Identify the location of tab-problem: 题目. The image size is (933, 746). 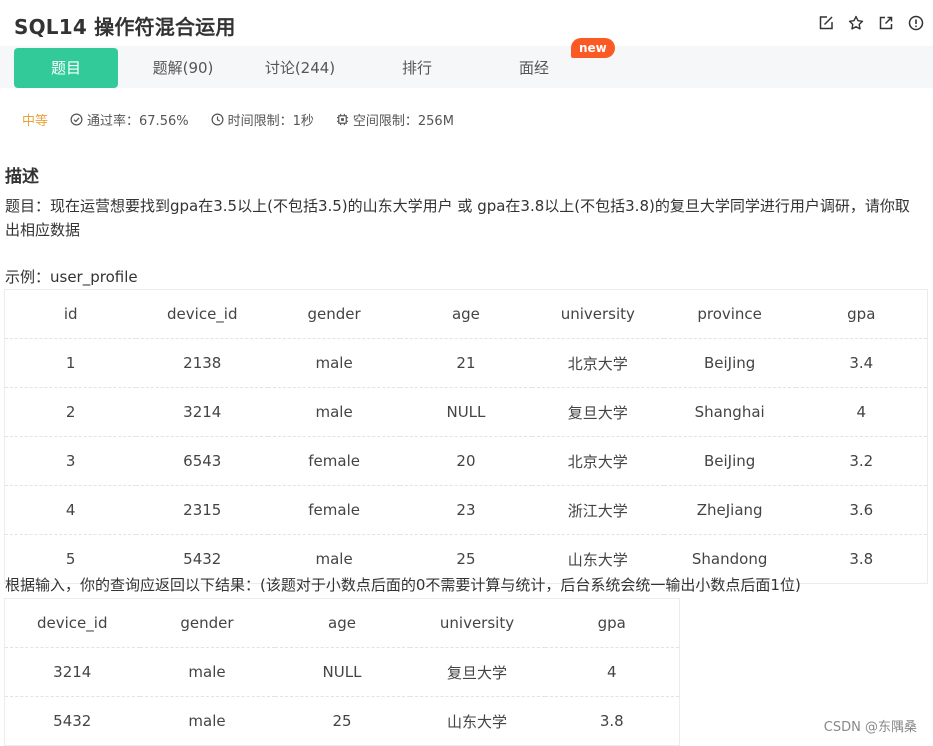
(66, 68).